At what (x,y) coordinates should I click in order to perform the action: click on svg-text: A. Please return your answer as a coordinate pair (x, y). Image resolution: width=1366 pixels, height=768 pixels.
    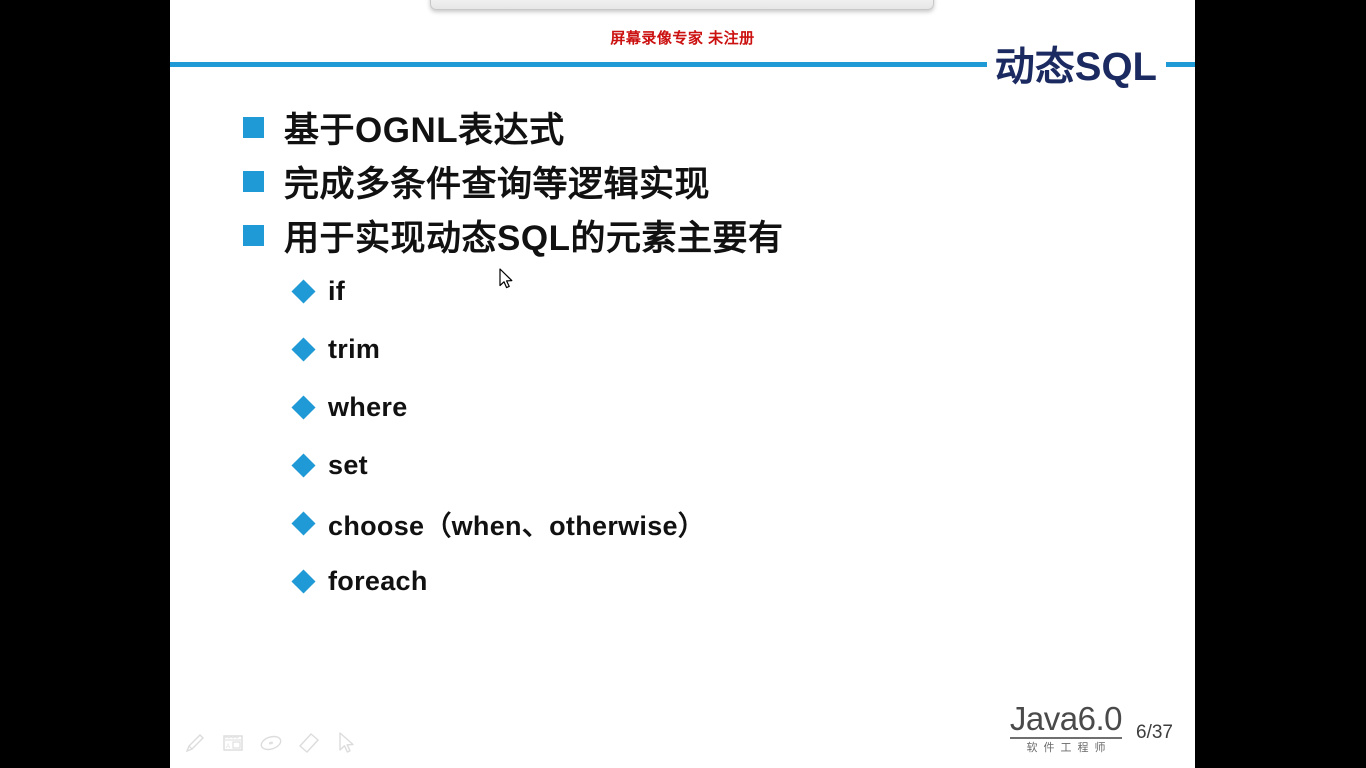
    Looking at the image, I should click on (228, 747).